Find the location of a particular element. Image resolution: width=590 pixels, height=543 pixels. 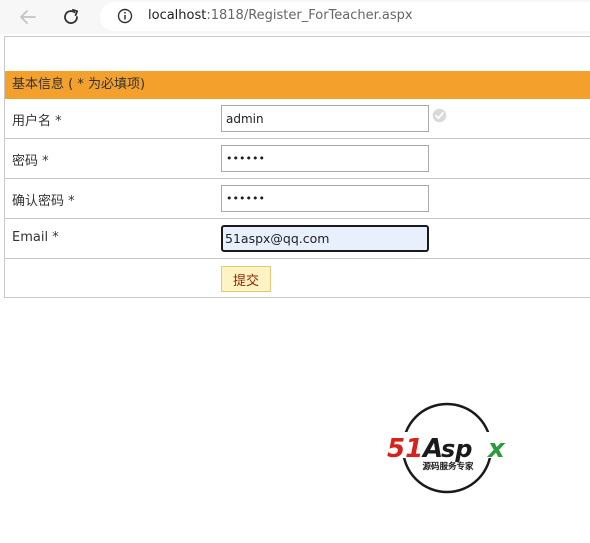

51aspx-logo: 51 A sp x 源码服务专家 is located at coordinates (450, 448).